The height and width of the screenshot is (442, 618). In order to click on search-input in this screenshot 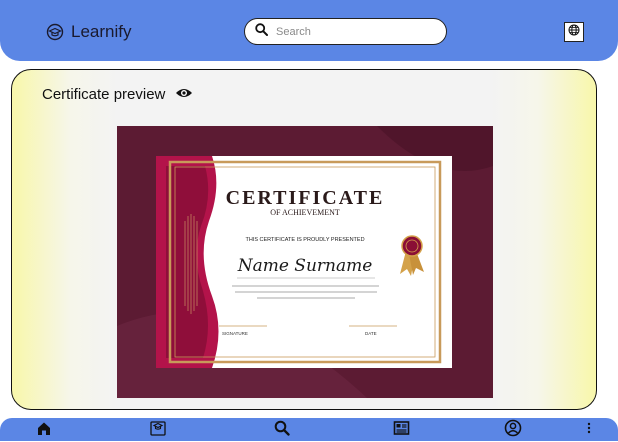, I will do `click(351, 31)`.